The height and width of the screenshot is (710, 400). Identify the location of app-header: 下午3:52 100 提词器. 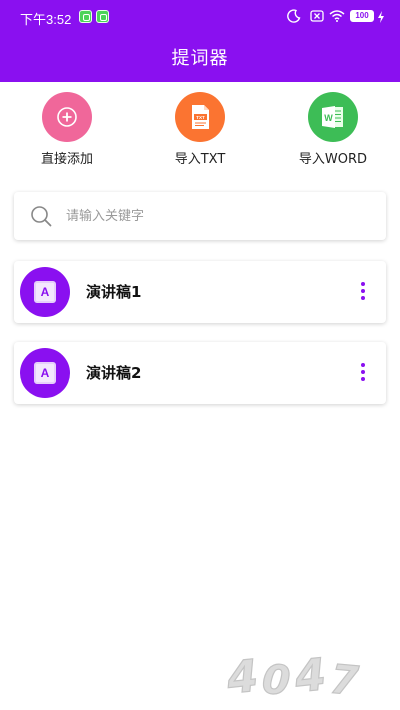
(200, 41).